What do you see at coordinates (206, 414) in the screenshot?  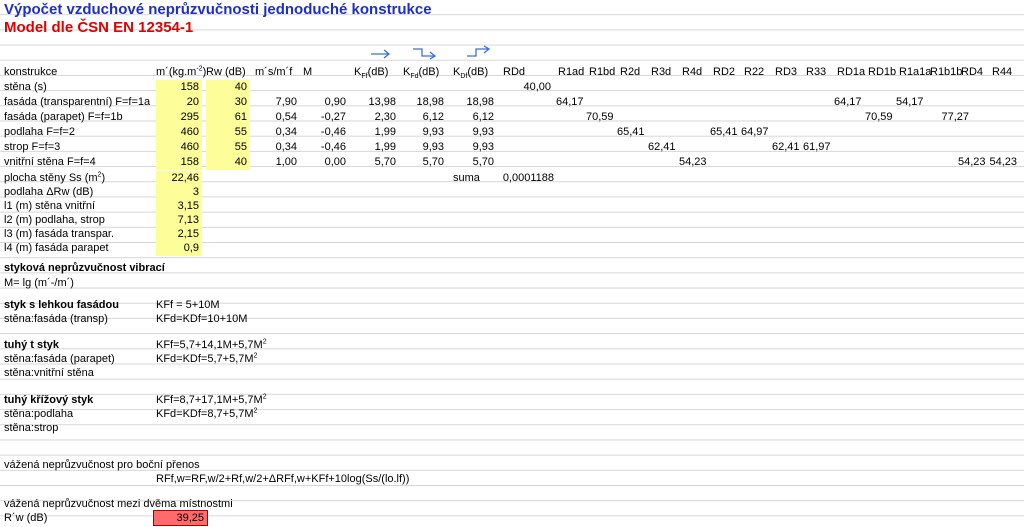 I see `joint-cross-formula2: KFd=KDf=8,7+5,7M2` at bounding box center [206, 414].